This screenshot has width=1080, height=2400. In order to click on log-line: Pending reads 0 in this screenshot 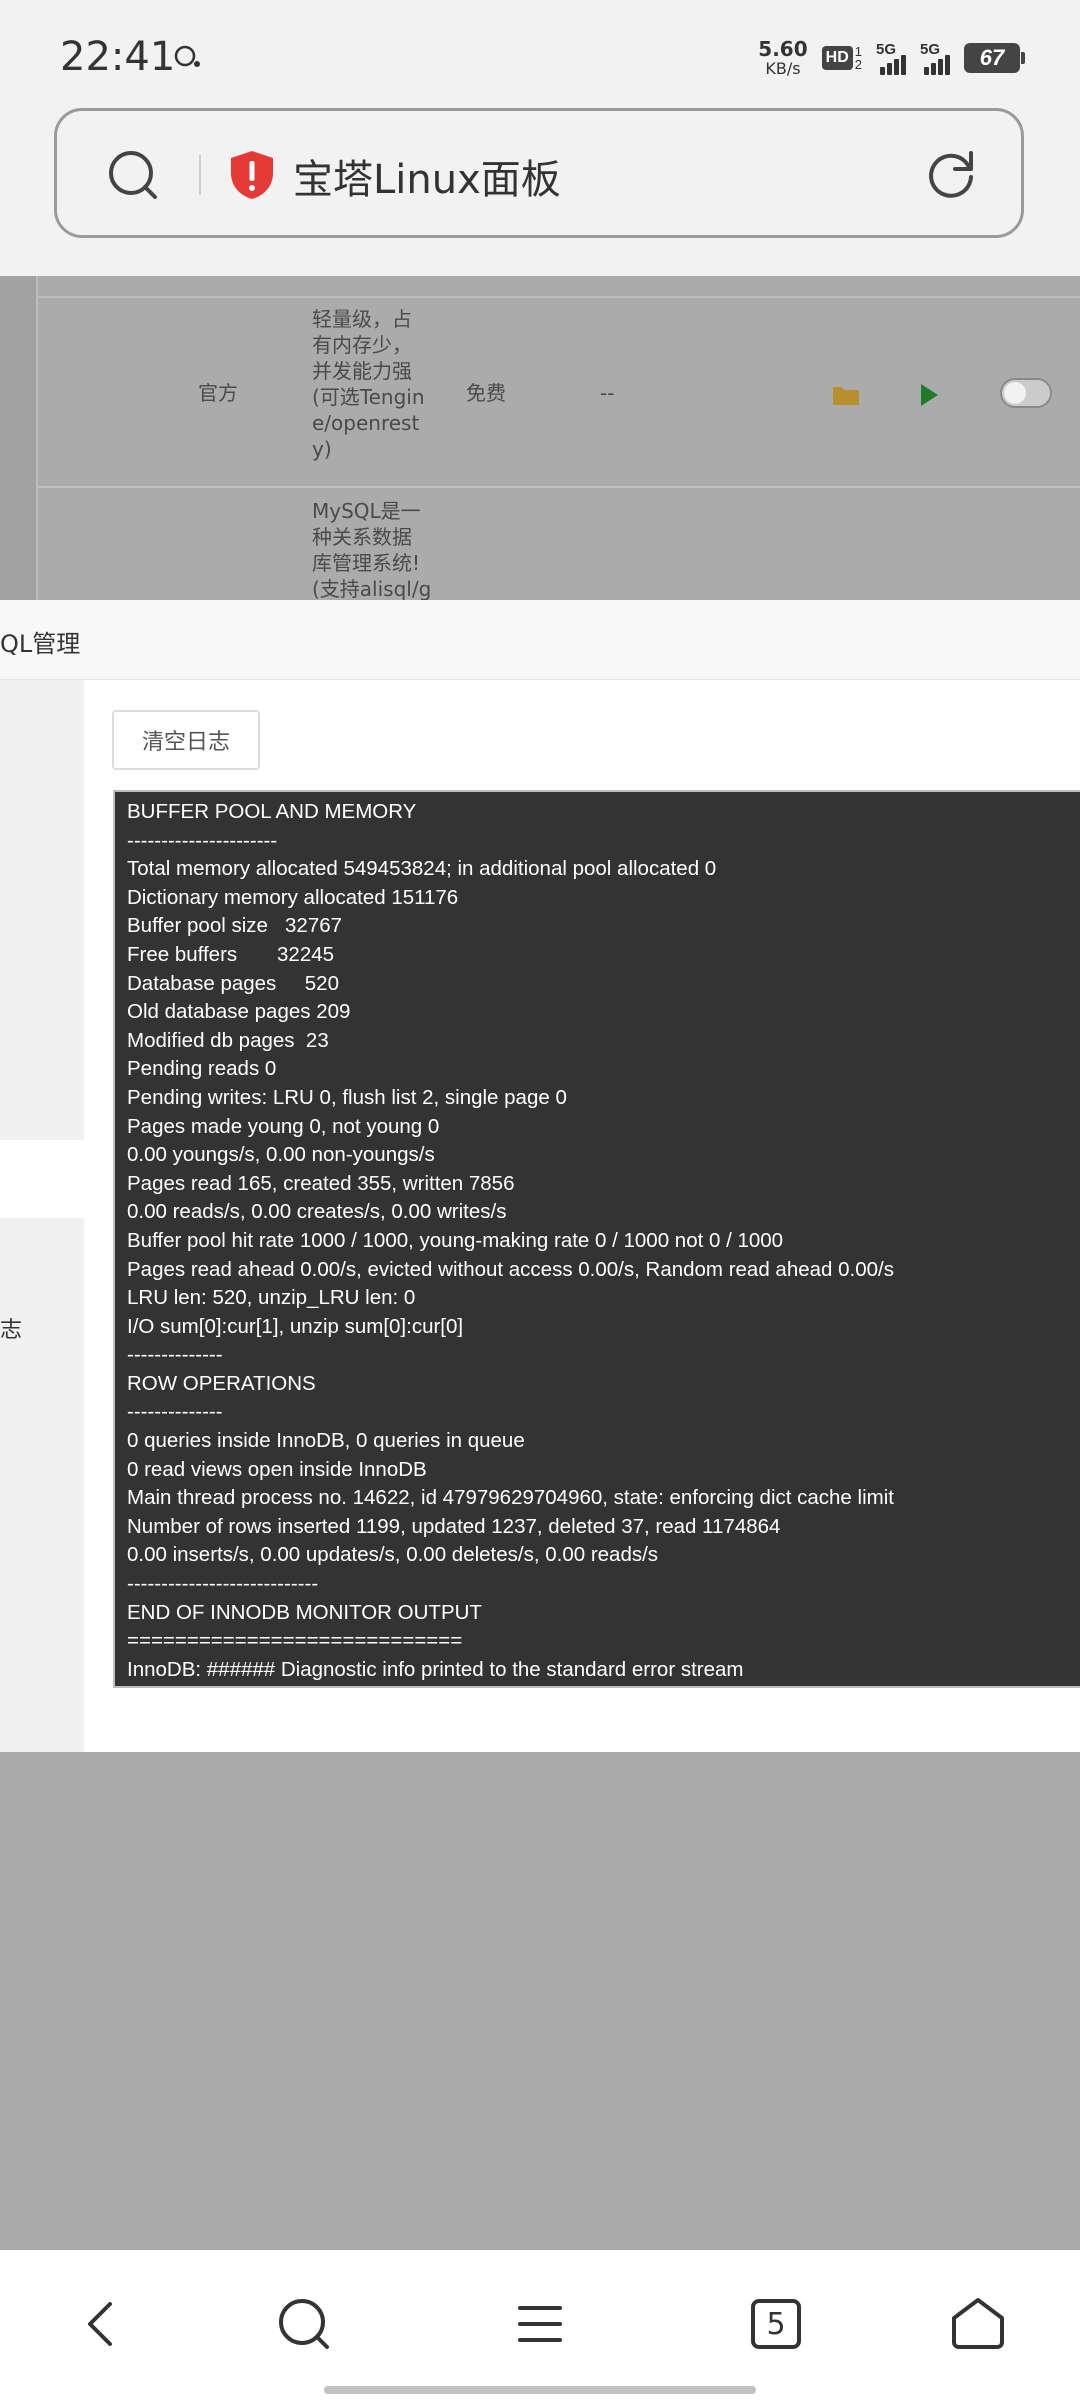, I will do `click(202, 1069)`.